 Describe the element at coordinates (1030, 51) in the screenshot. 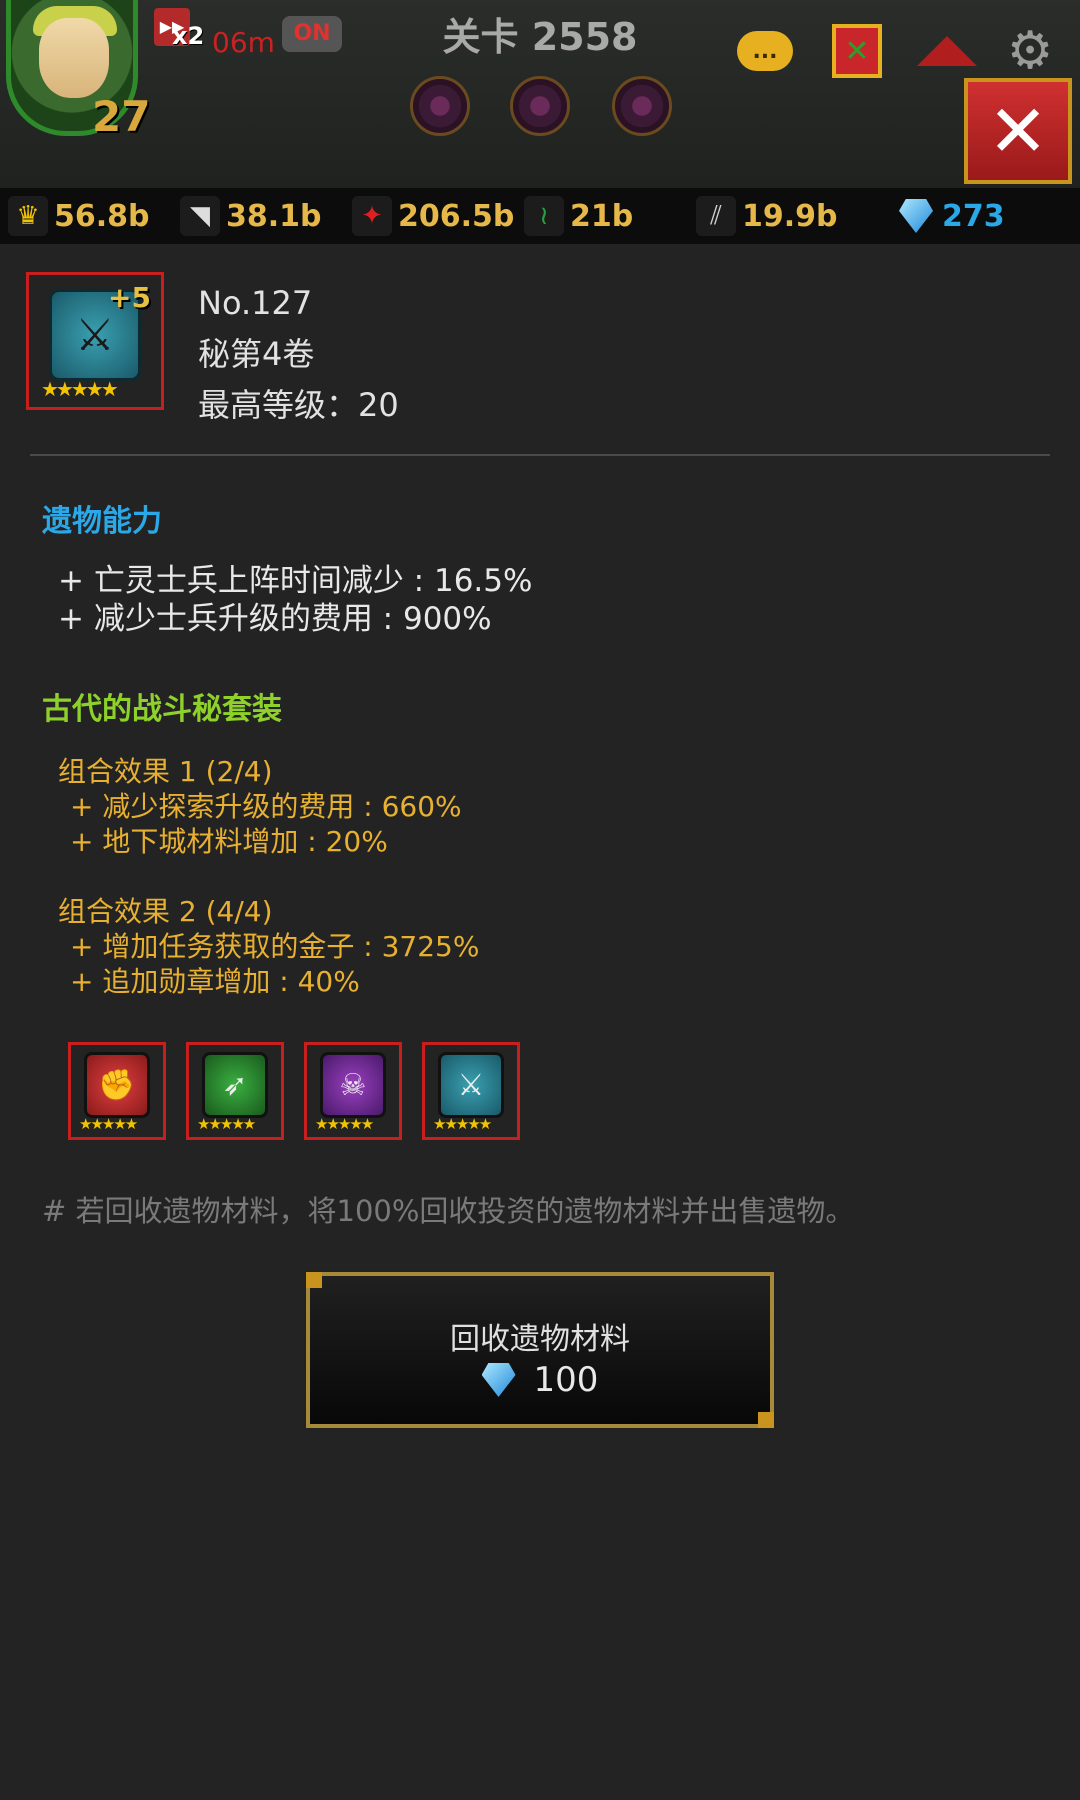

I see `gear-icon: ⚙` at that location.